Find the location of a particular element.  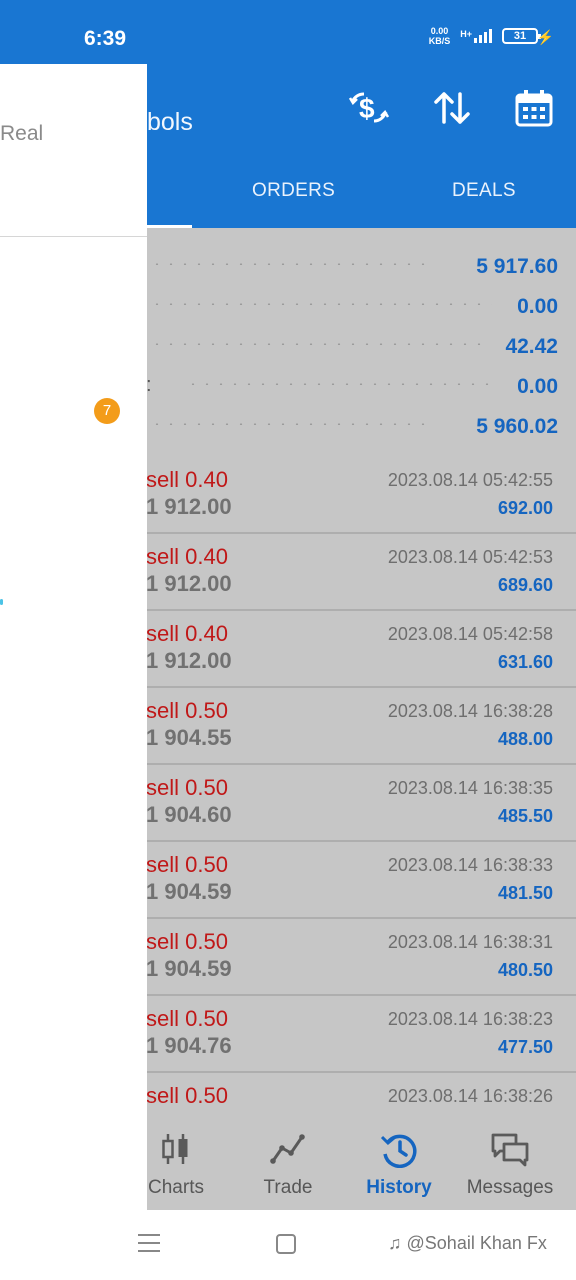

deal-profit: 488.00 is located at coordinates (525, 739).